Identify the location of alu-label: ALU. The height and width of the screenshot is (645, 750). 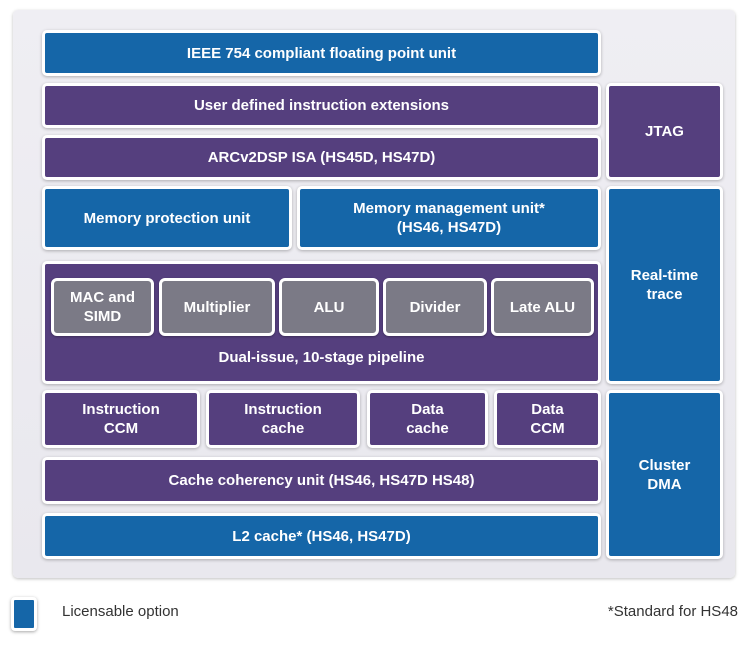
(329, 307).